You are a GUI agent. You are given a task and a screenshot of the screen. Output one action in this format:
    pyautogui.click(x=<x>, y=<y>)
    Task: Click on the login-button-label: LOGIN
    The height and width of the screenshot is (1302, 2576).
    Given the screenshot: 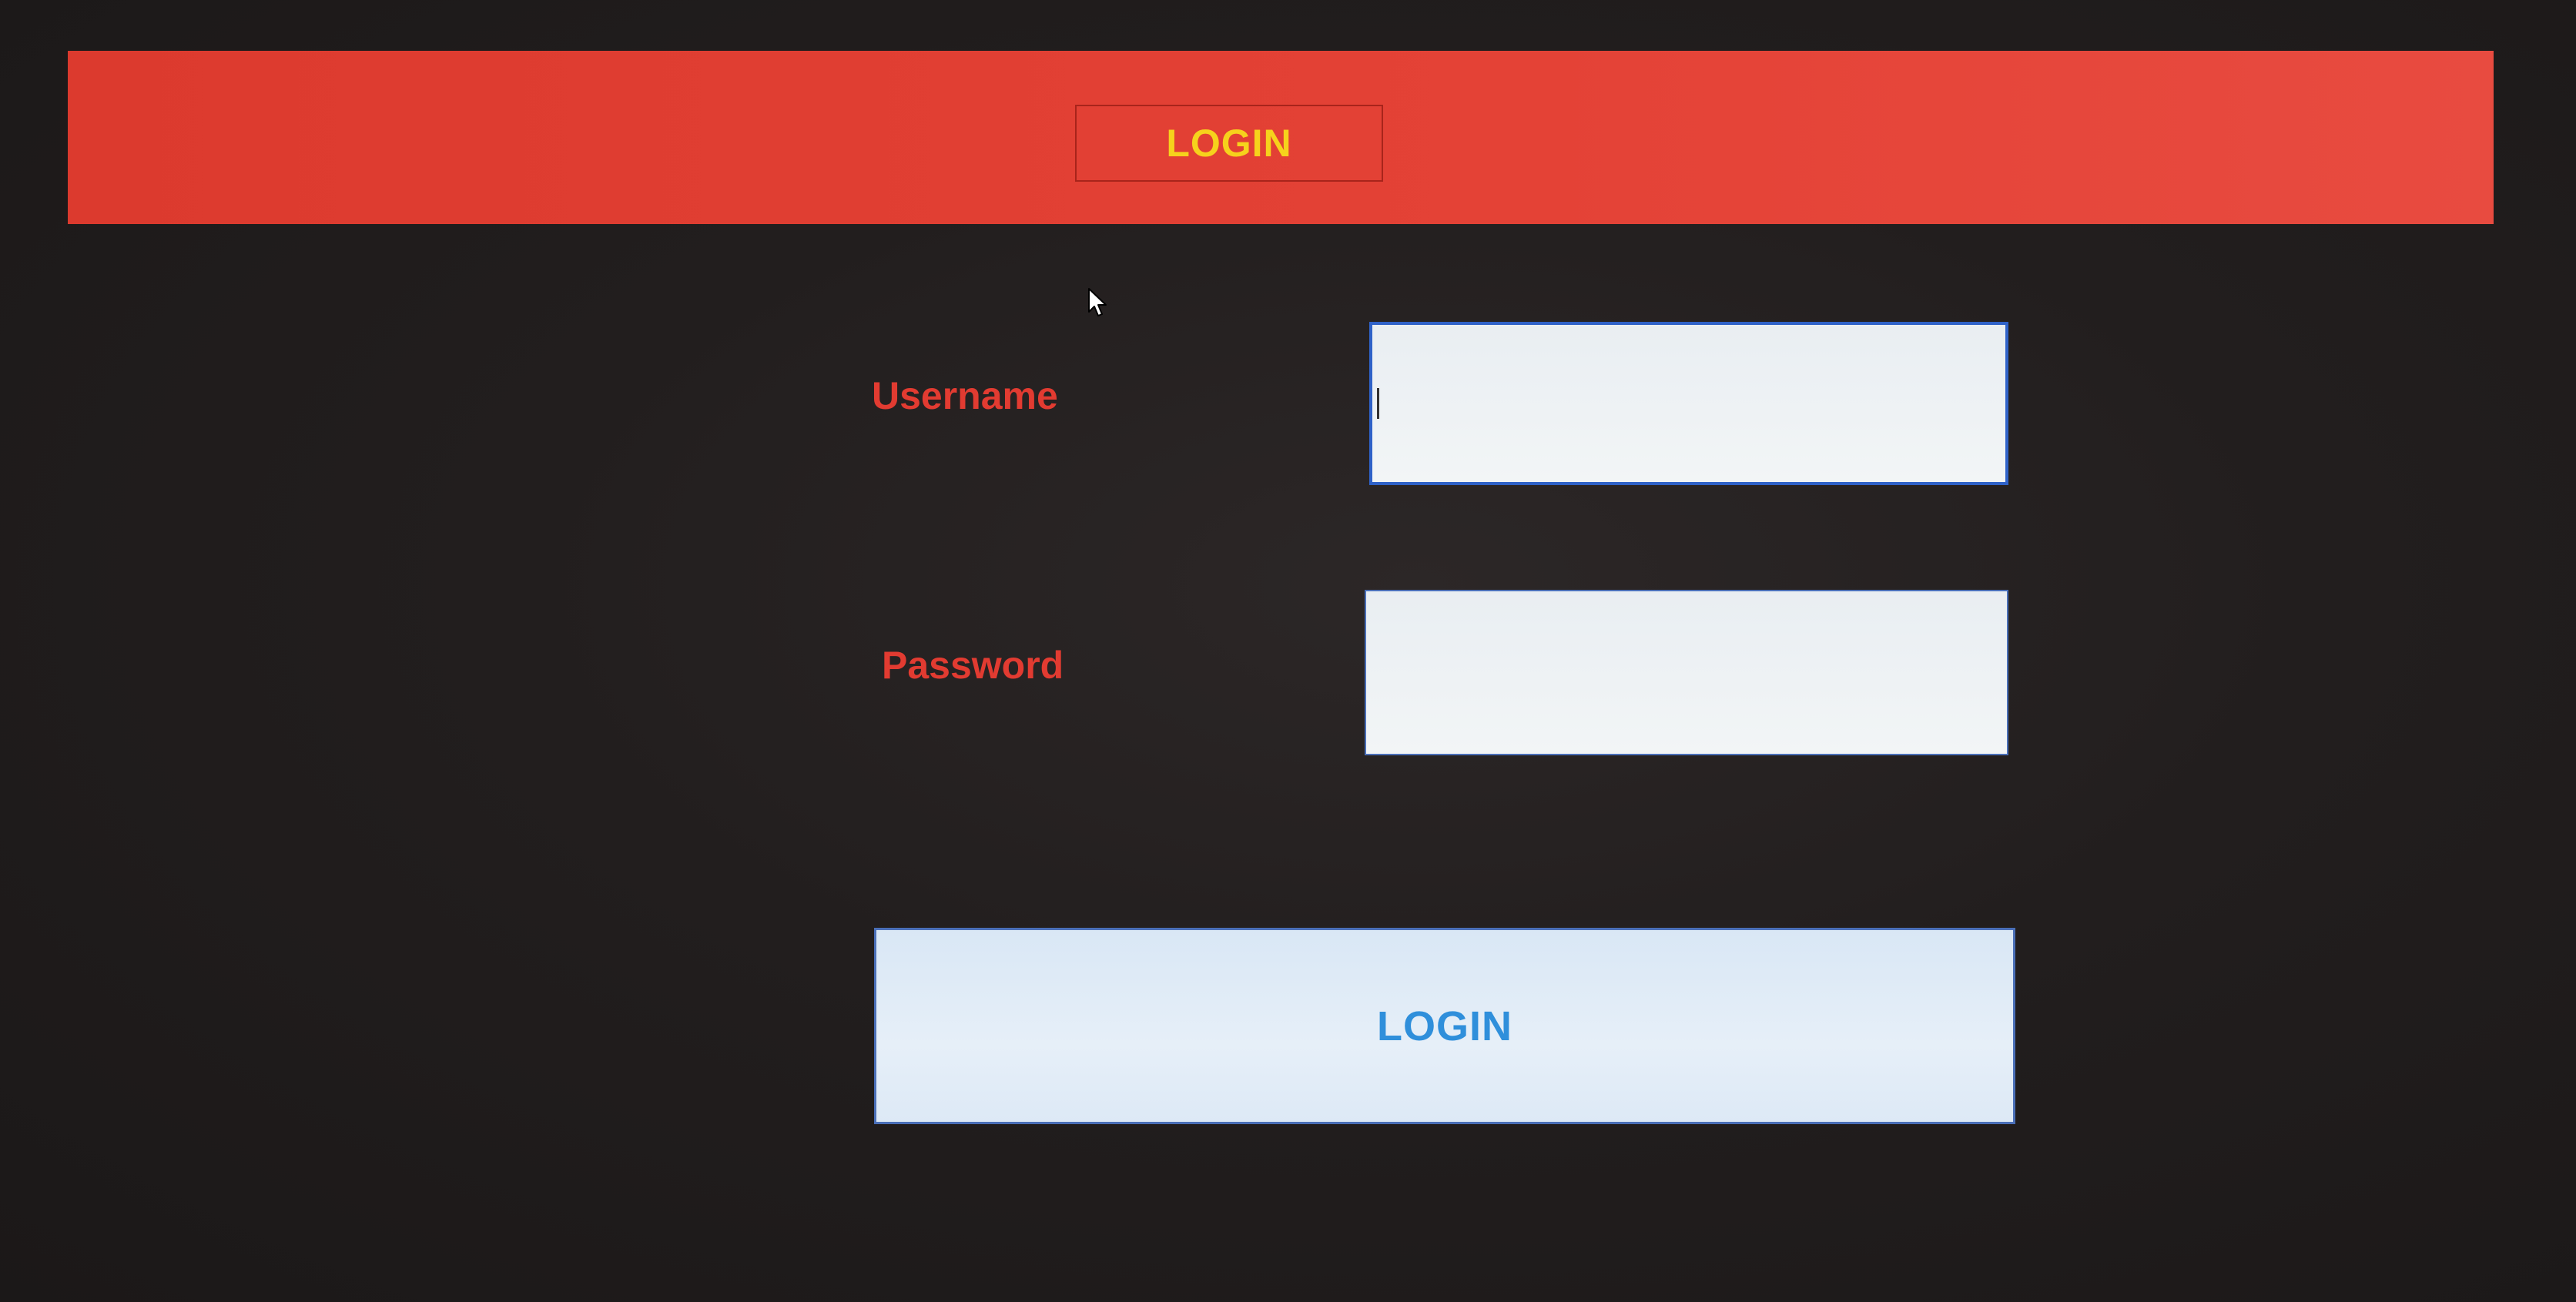 What is the action you would take?
    pyautogui.click(x=1444, y=1026)
    